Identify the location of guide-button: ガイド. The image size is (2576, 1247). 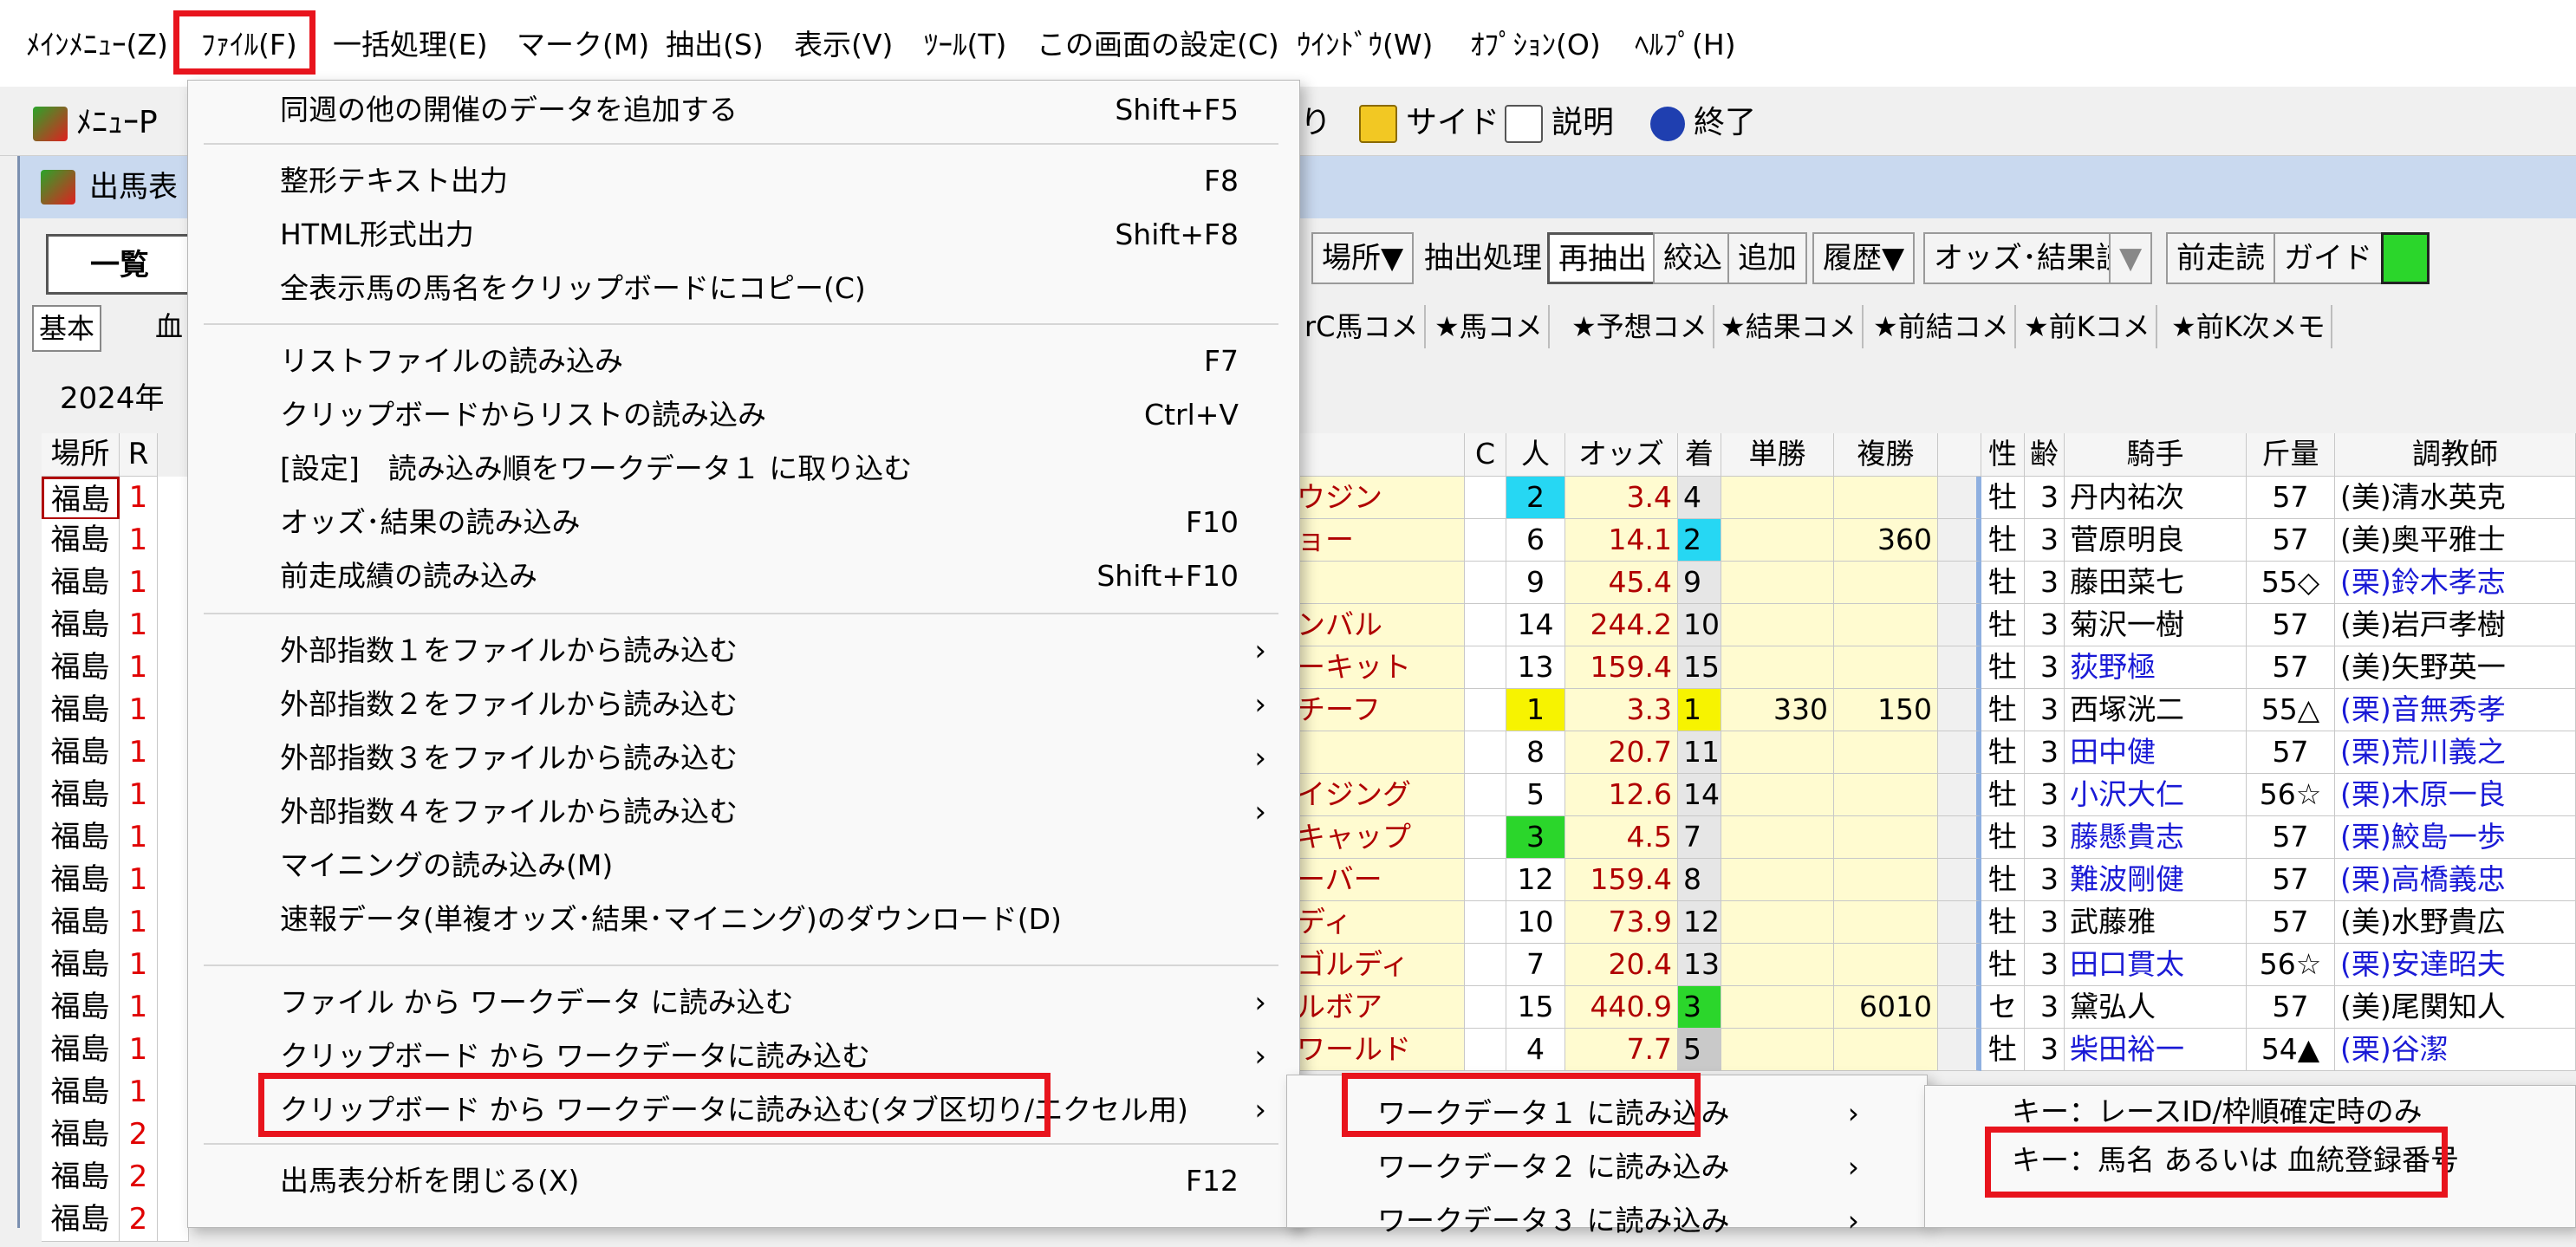
(2328, 258).